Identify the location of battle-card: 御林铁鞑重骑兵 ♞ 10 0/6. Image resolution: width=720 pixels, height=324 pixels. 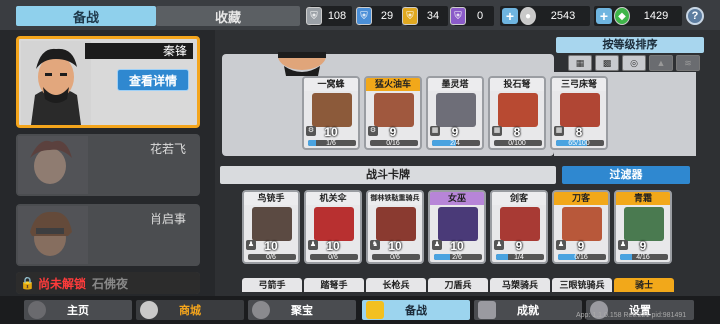
(395, 227).